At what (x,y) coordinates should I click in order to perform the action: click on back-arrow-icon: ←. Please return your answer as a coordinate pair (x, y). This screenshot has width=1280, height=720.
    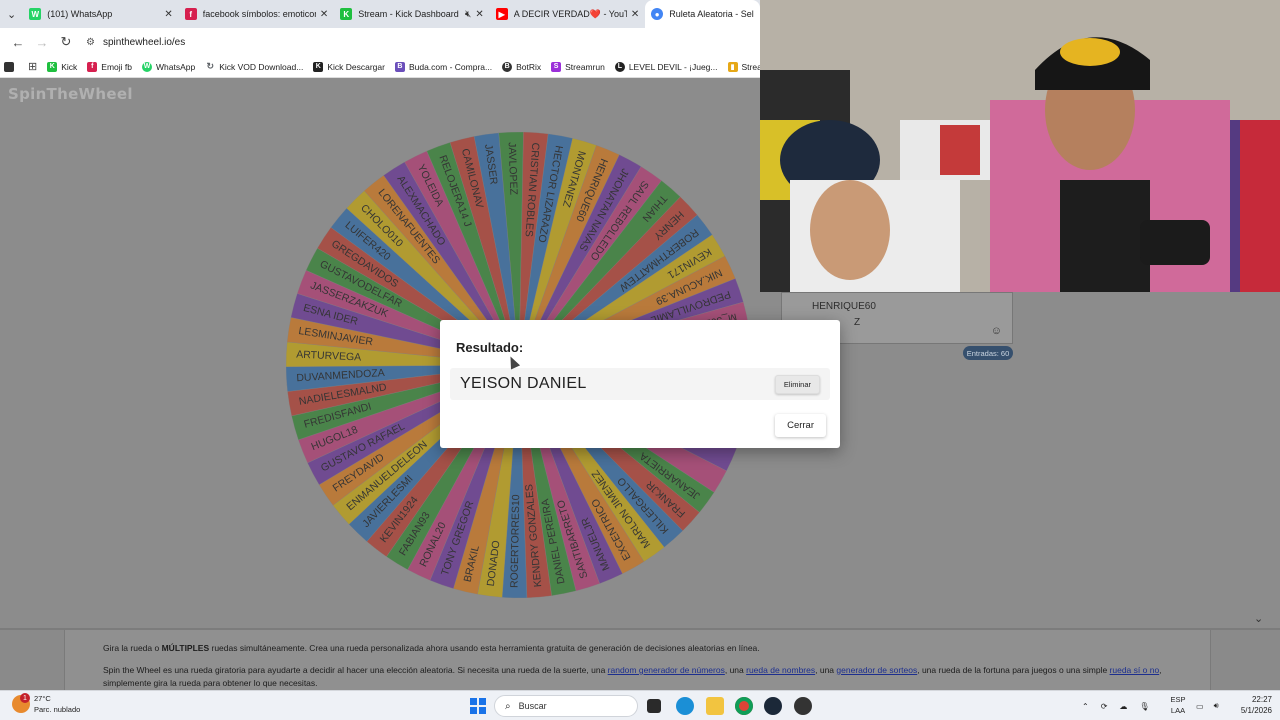
    Looking at the image, I should click on (18, 42).